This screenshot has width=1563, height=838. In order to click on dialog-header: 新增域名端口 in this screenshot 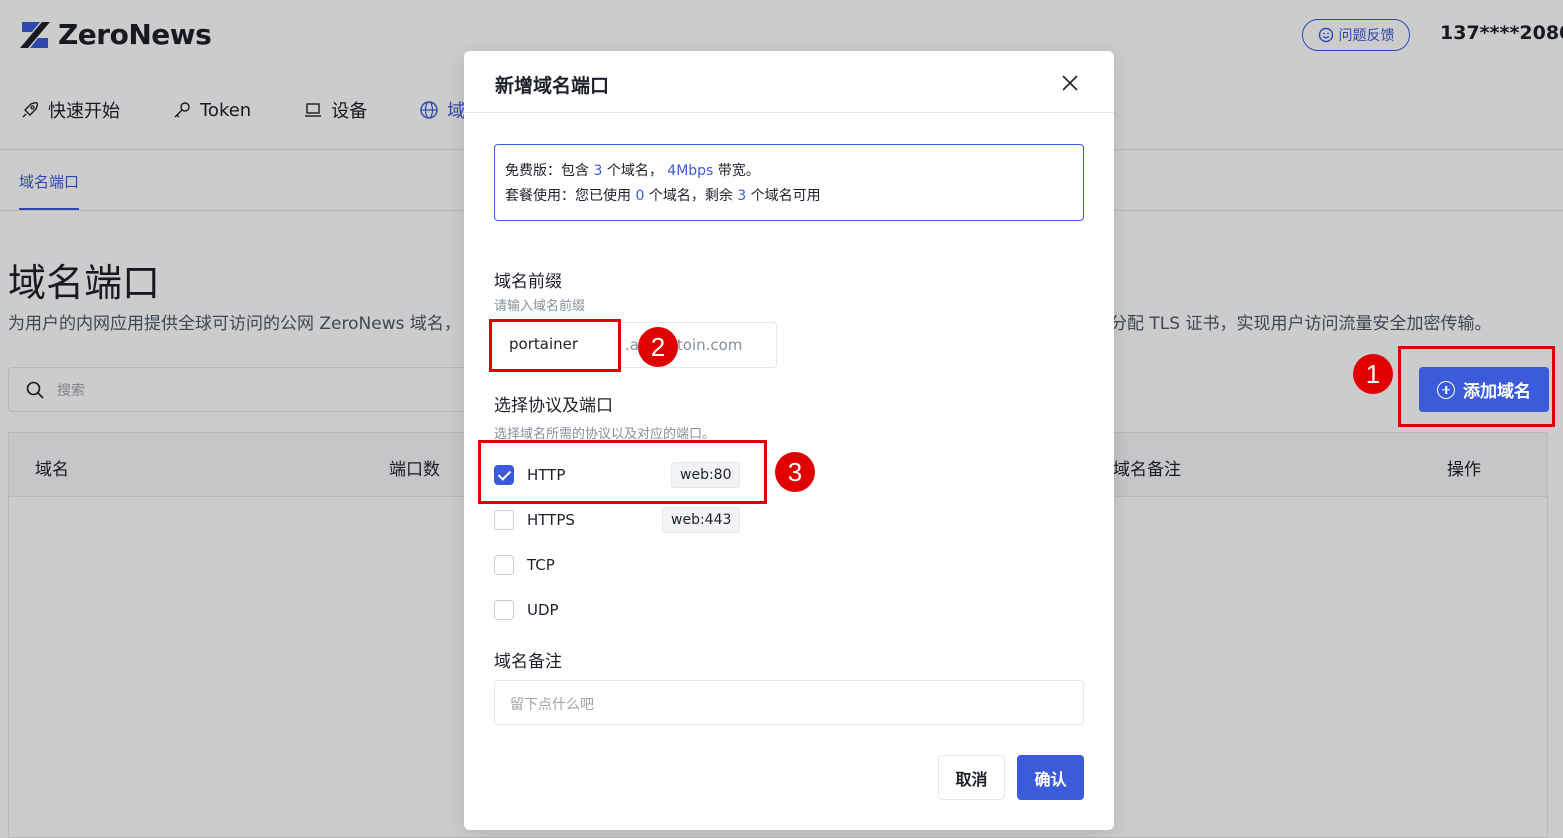, I will do `click(789, 82)`.